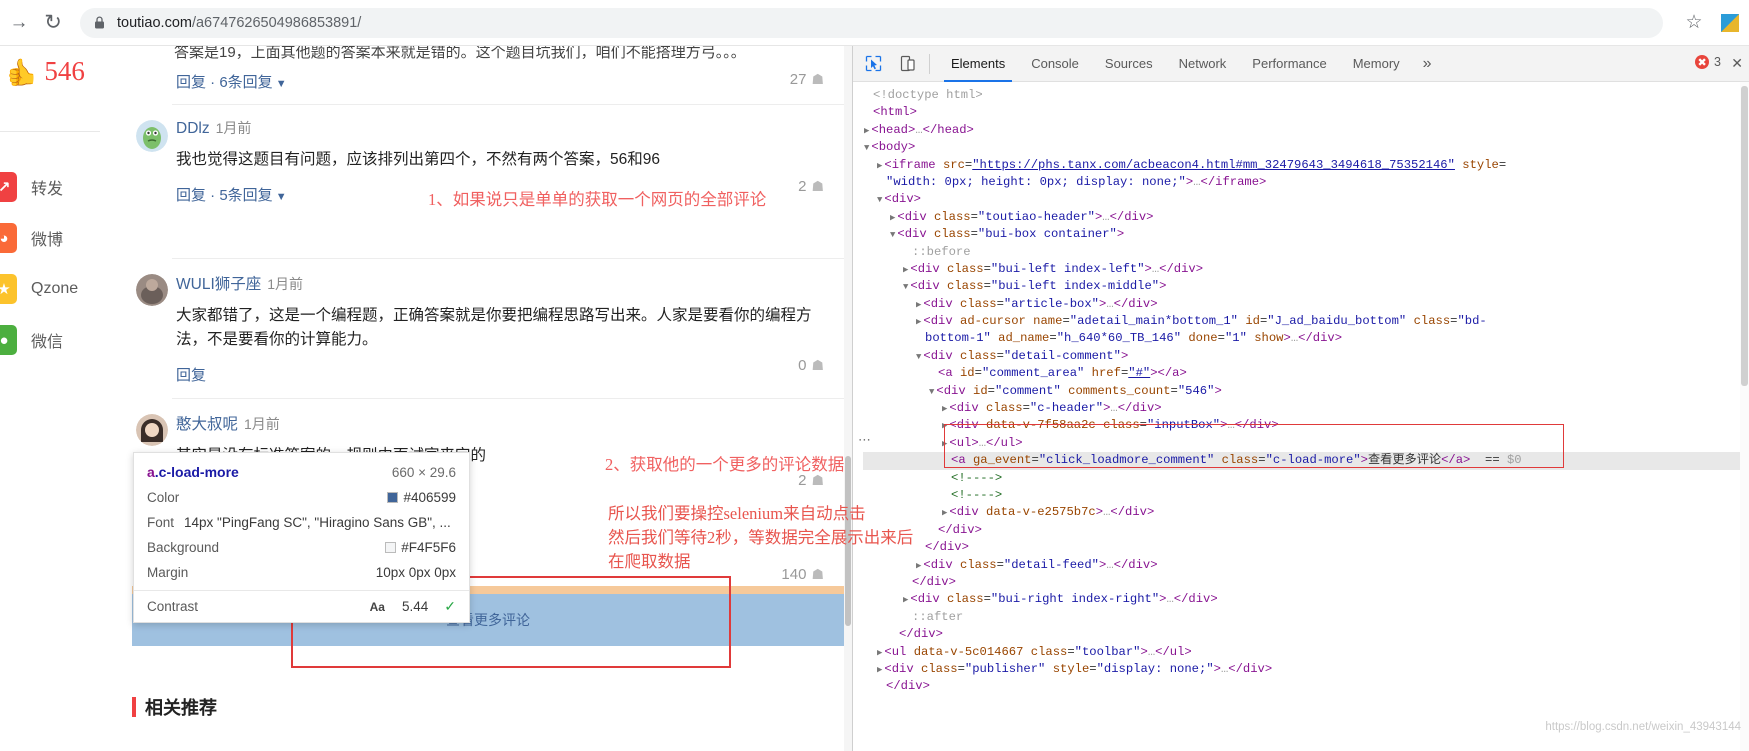 The height and width of the screenshot is (751, 1749). What do you see at coordinates (174, 707) in the screenshot?
I see `related-section-header: 相关推荐` at bounding box center [174, 707].